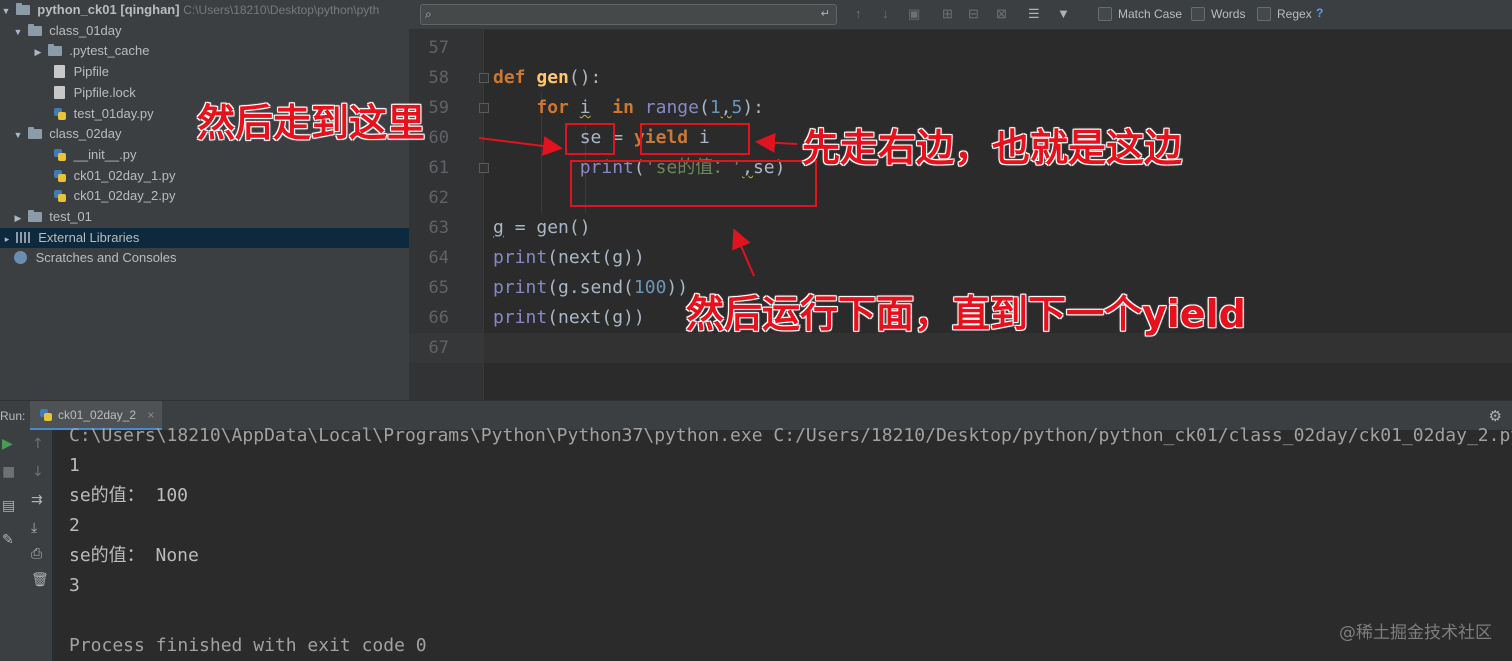 The width and height of the screenshot is (1512, 661). I want to click on words-label: Words, so click(1228, 14).